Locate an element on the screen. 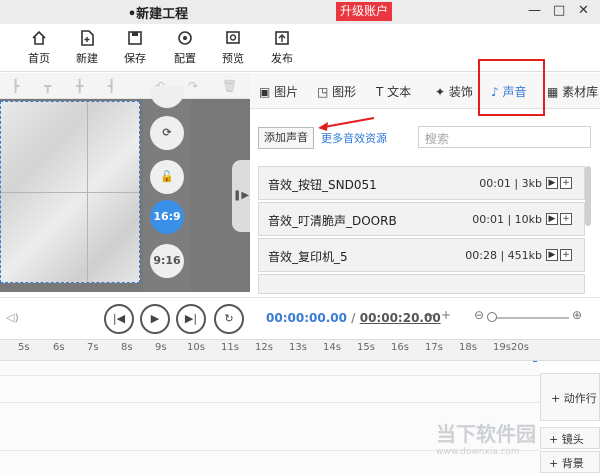 The height and width of the screenshot is (473, 600). toolbar-config-label: 配置 is located at coordinates (185, 58).